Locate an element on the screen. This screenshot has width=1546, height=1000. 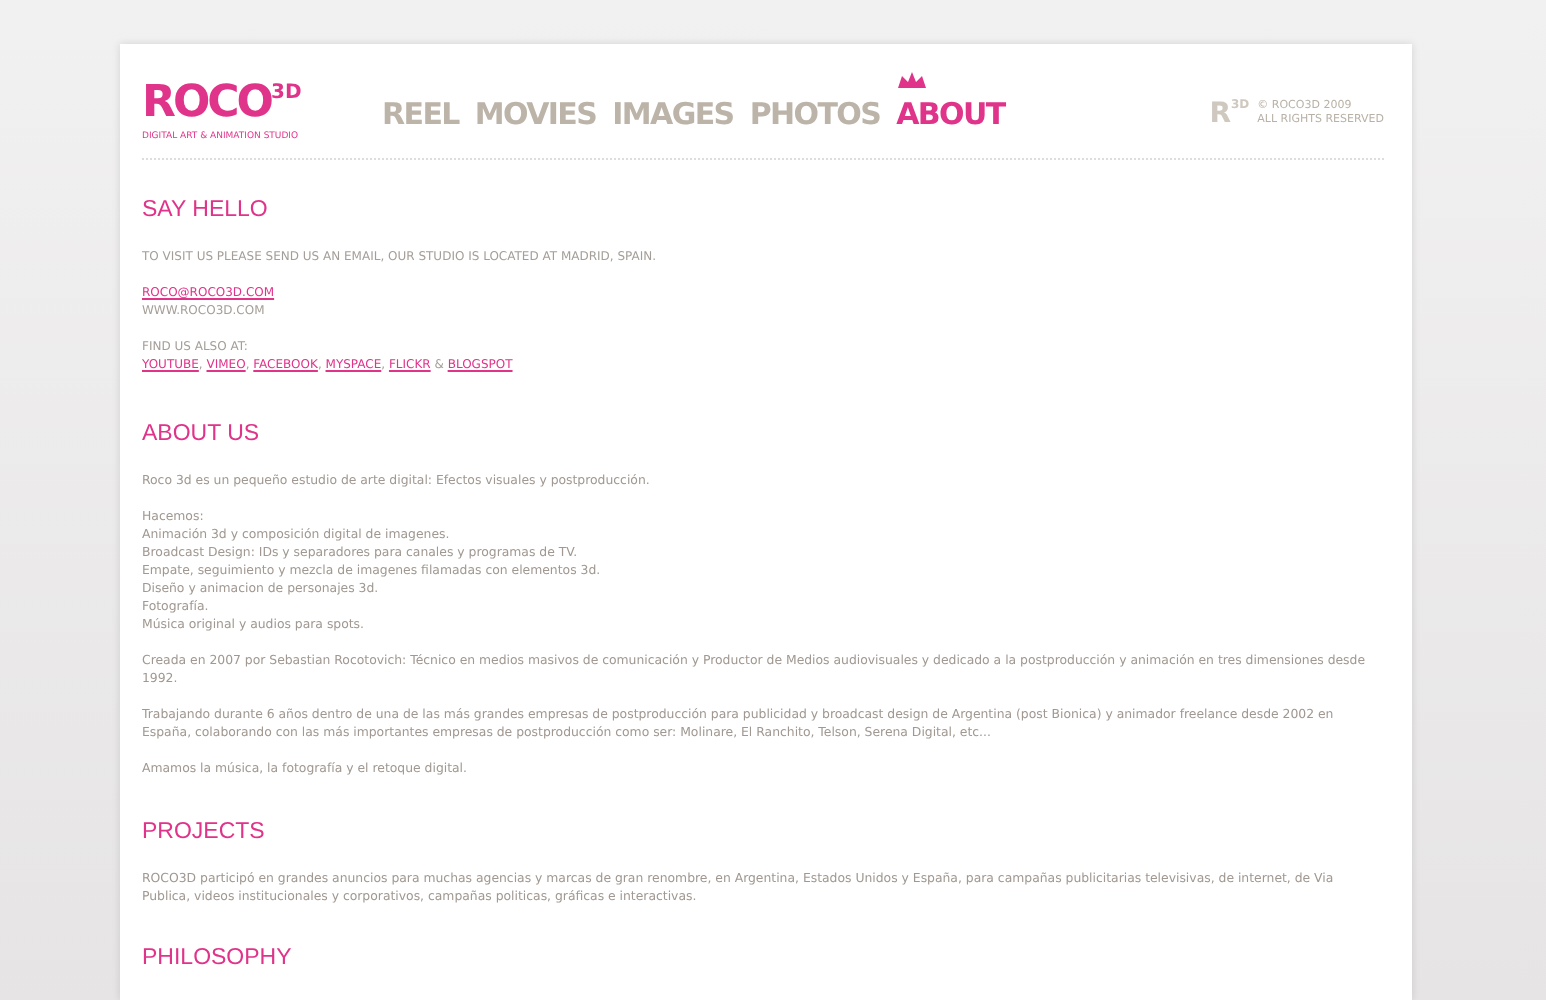
nav-link: ABOUT is located at coordinates (950, 114).